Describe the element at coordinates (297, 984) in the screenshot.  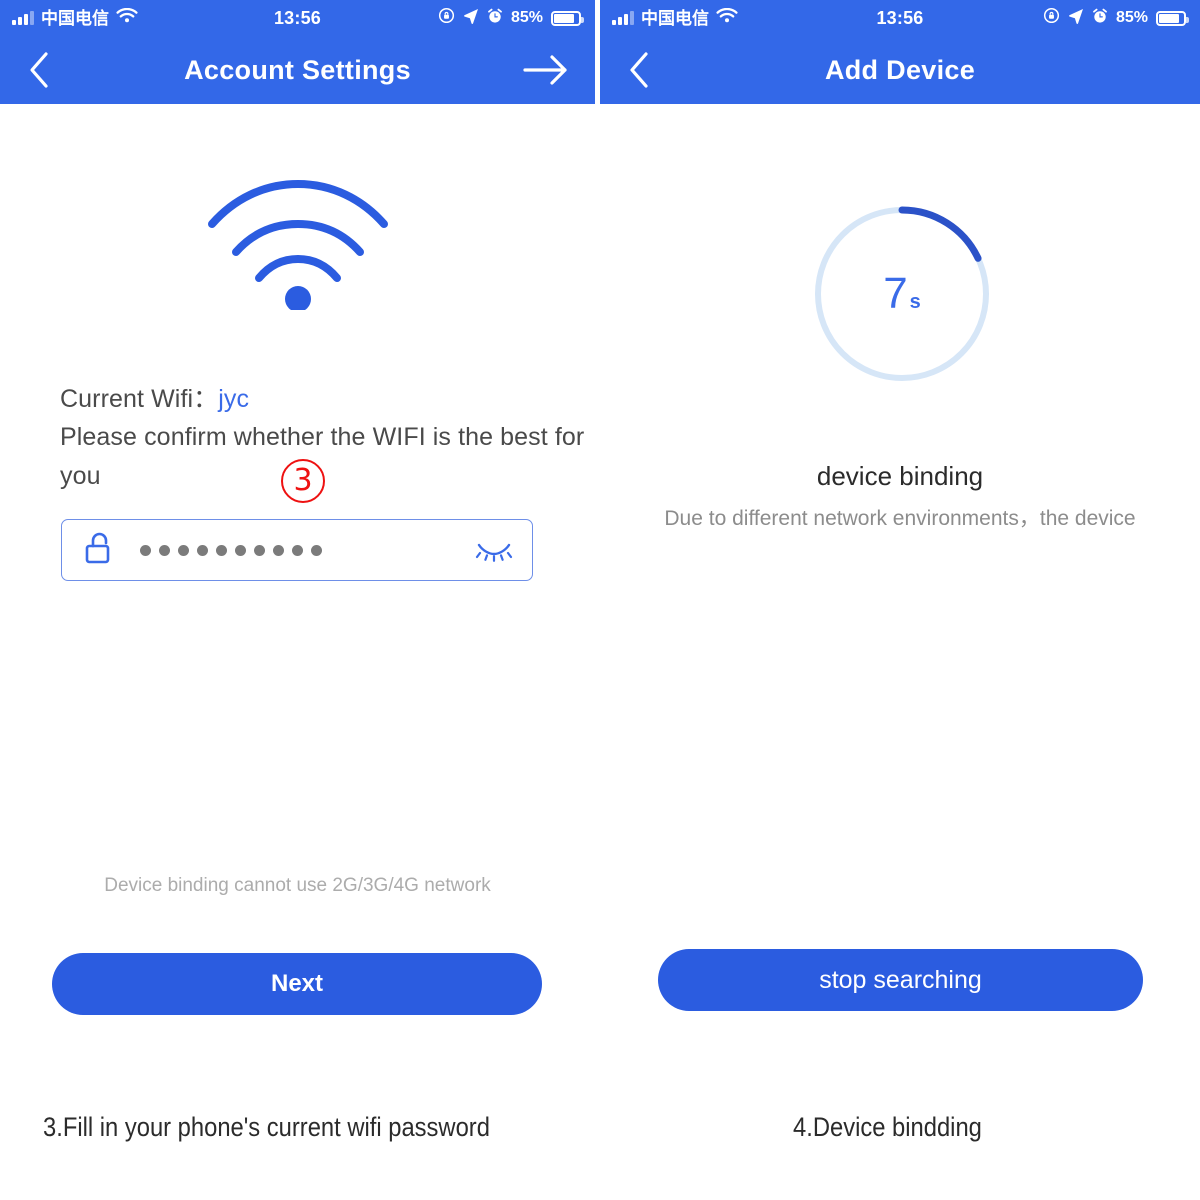
I see `next-button: Next` at that location.